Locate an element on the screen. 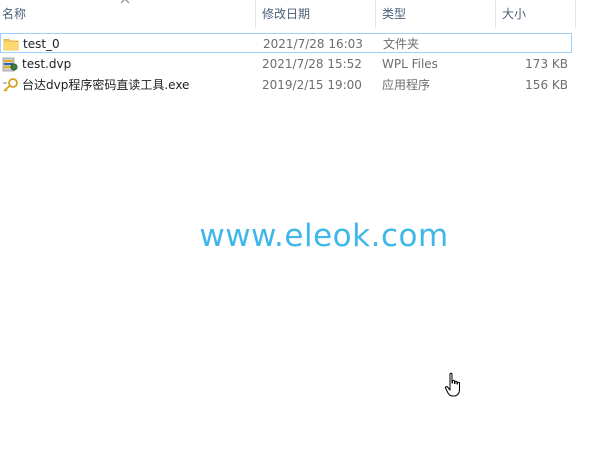  file-type: 应用程序 is located at coordinates (406, 85).